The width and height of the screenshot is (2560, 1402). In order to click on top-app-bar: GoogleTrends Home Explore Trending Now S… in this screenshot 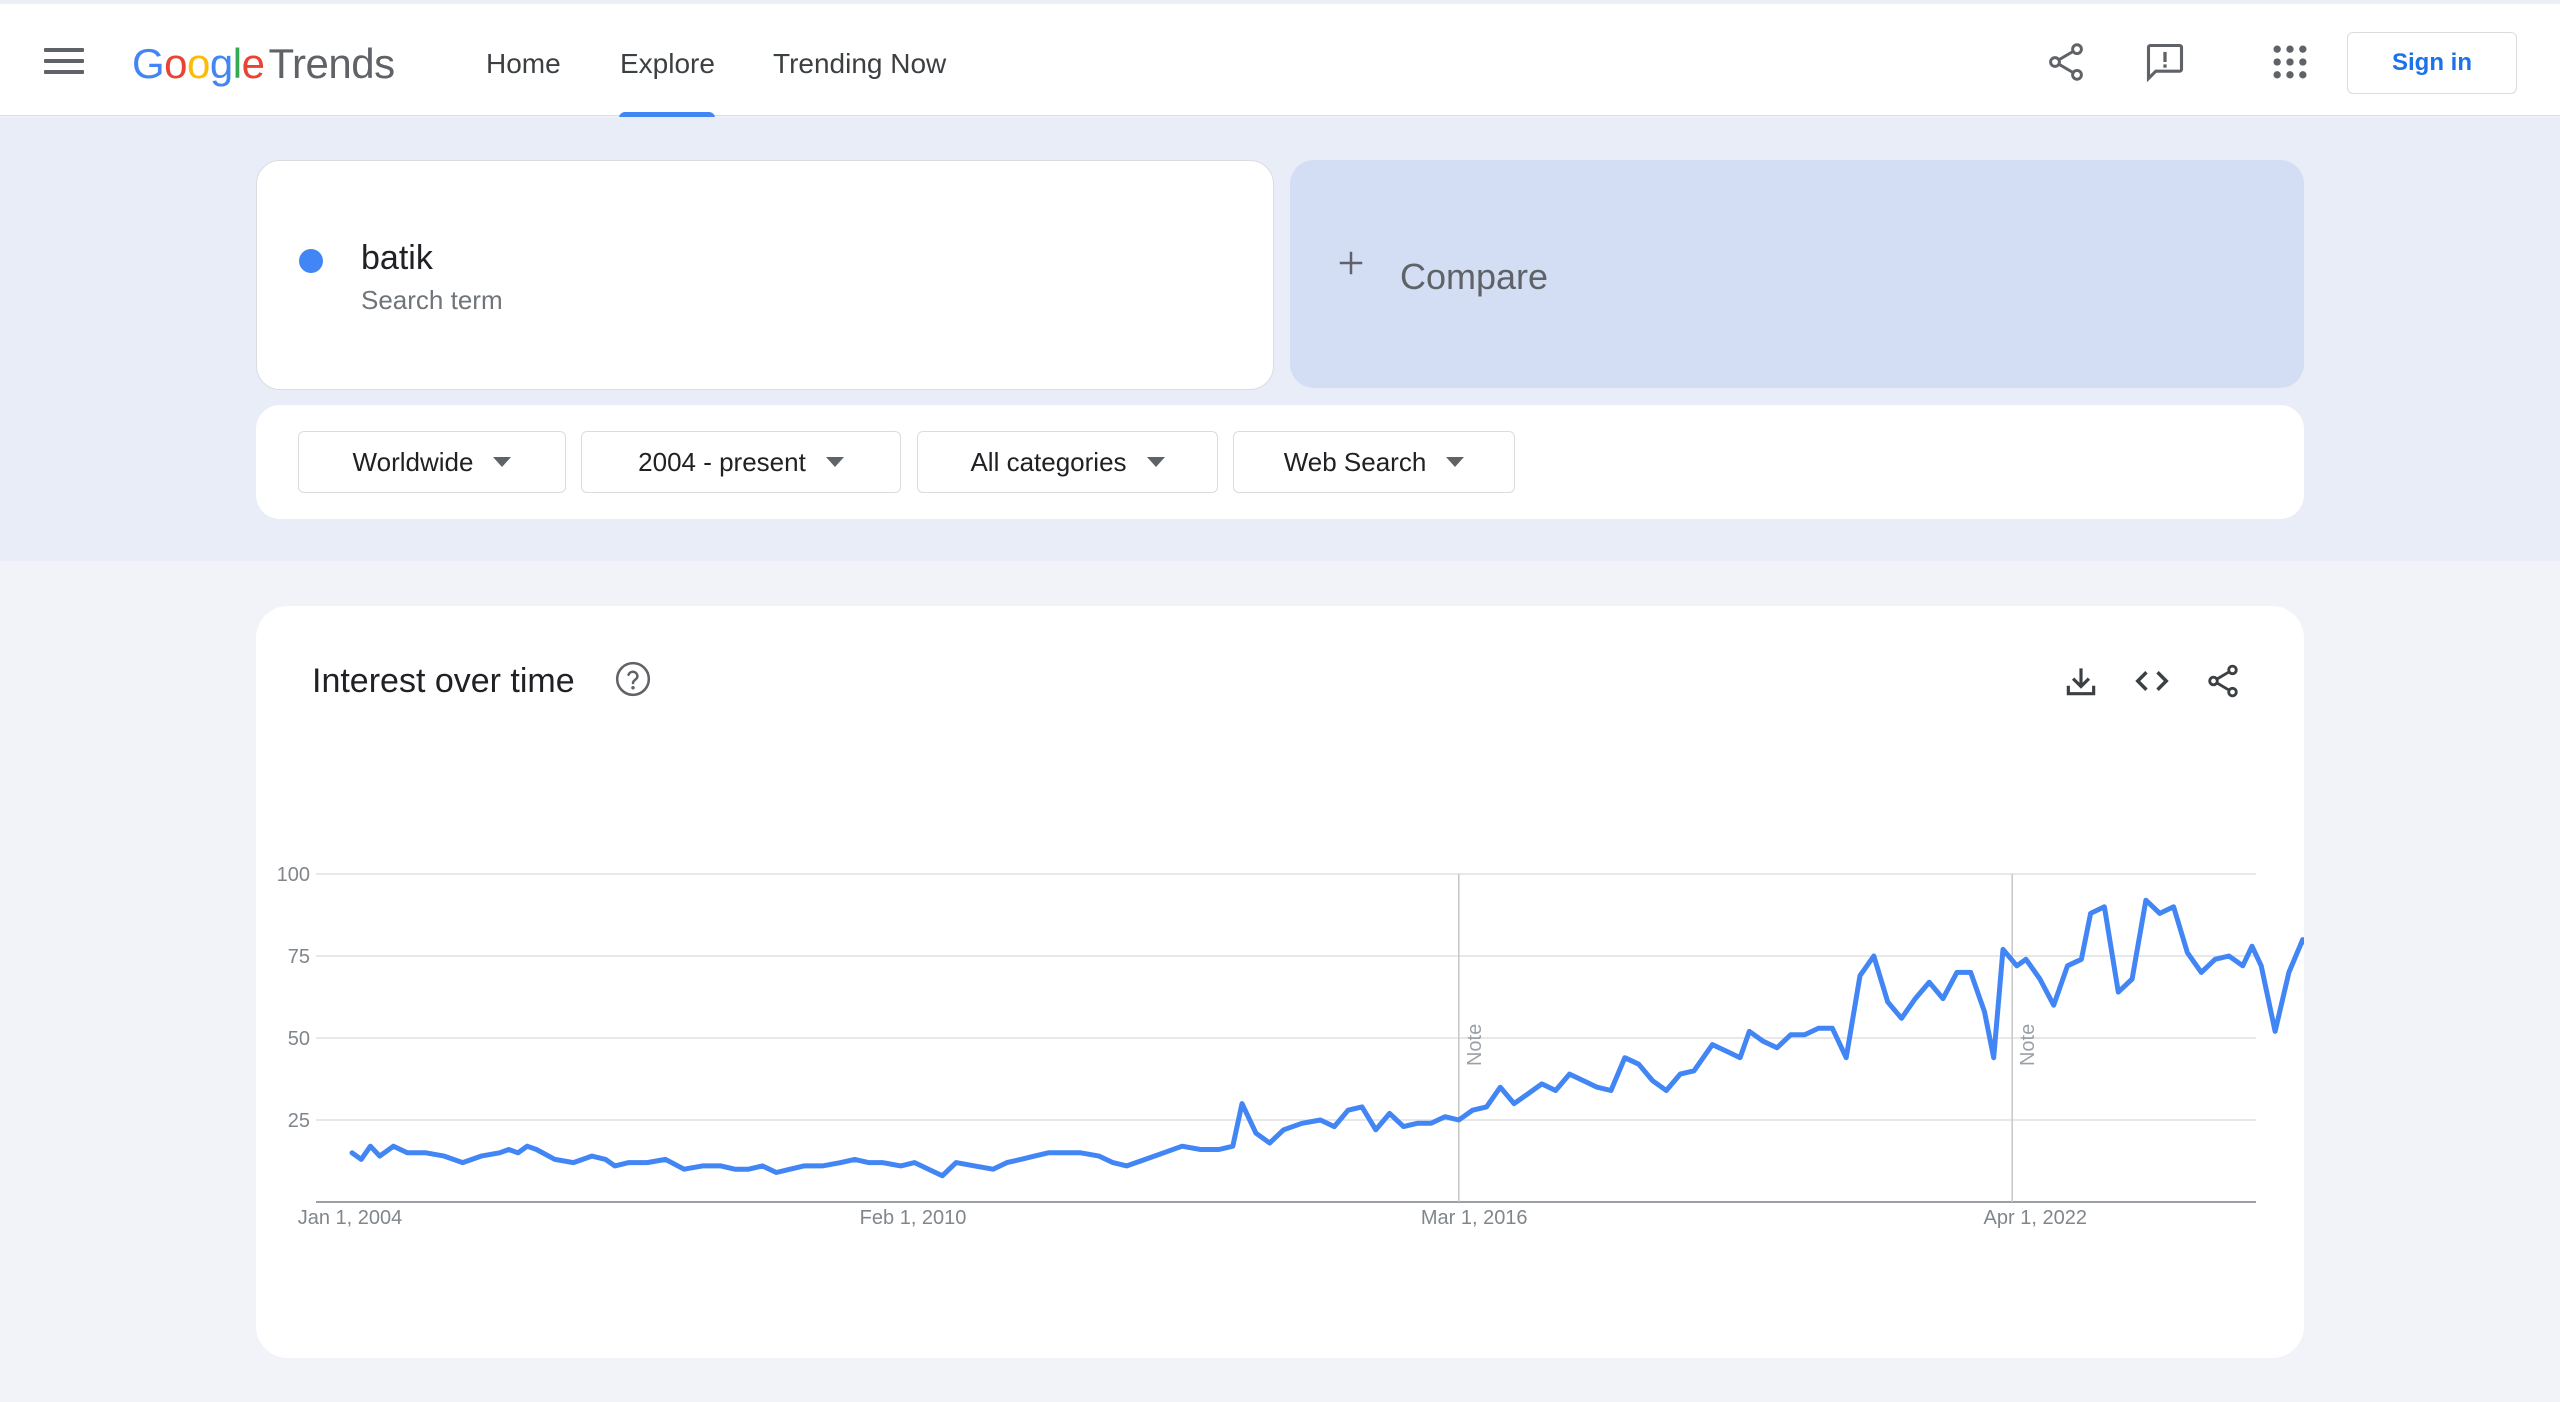, I will do `click(1280, 59)`.